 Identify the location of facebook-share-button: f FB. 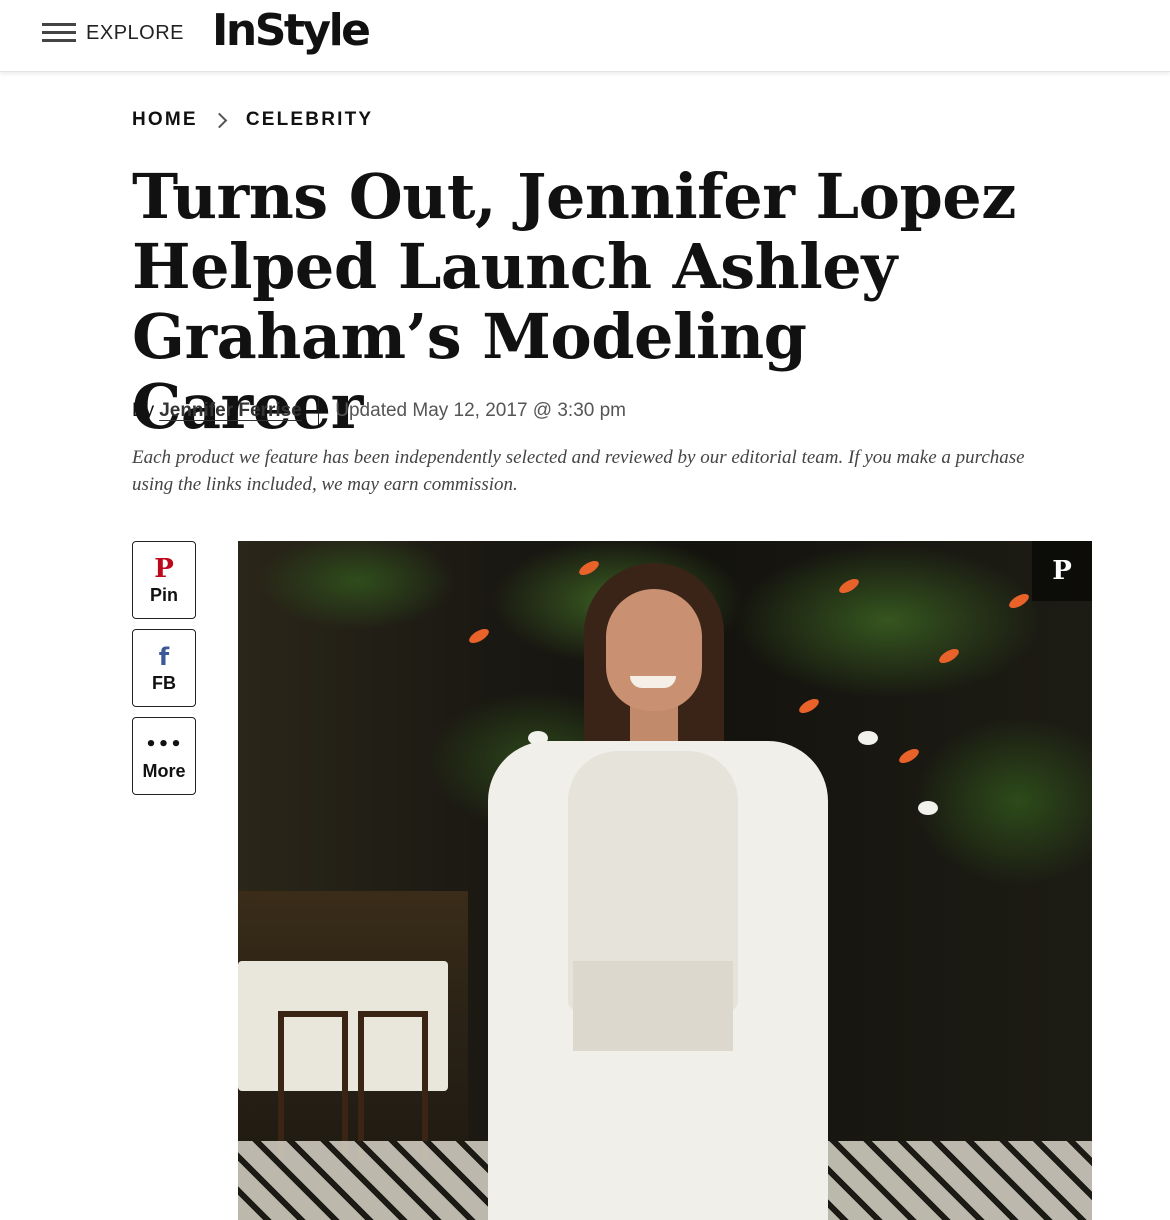
(164, 668).